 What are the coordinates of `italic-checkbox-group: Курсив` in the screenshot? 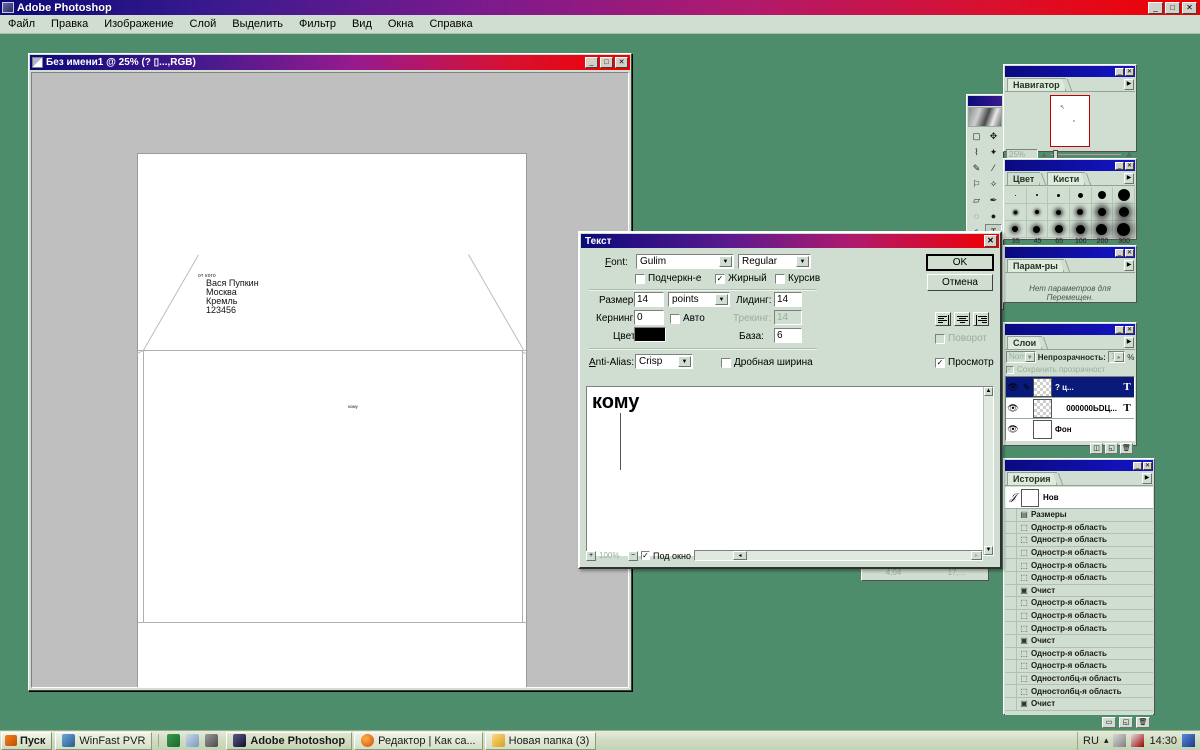 It's located at (797, 278).